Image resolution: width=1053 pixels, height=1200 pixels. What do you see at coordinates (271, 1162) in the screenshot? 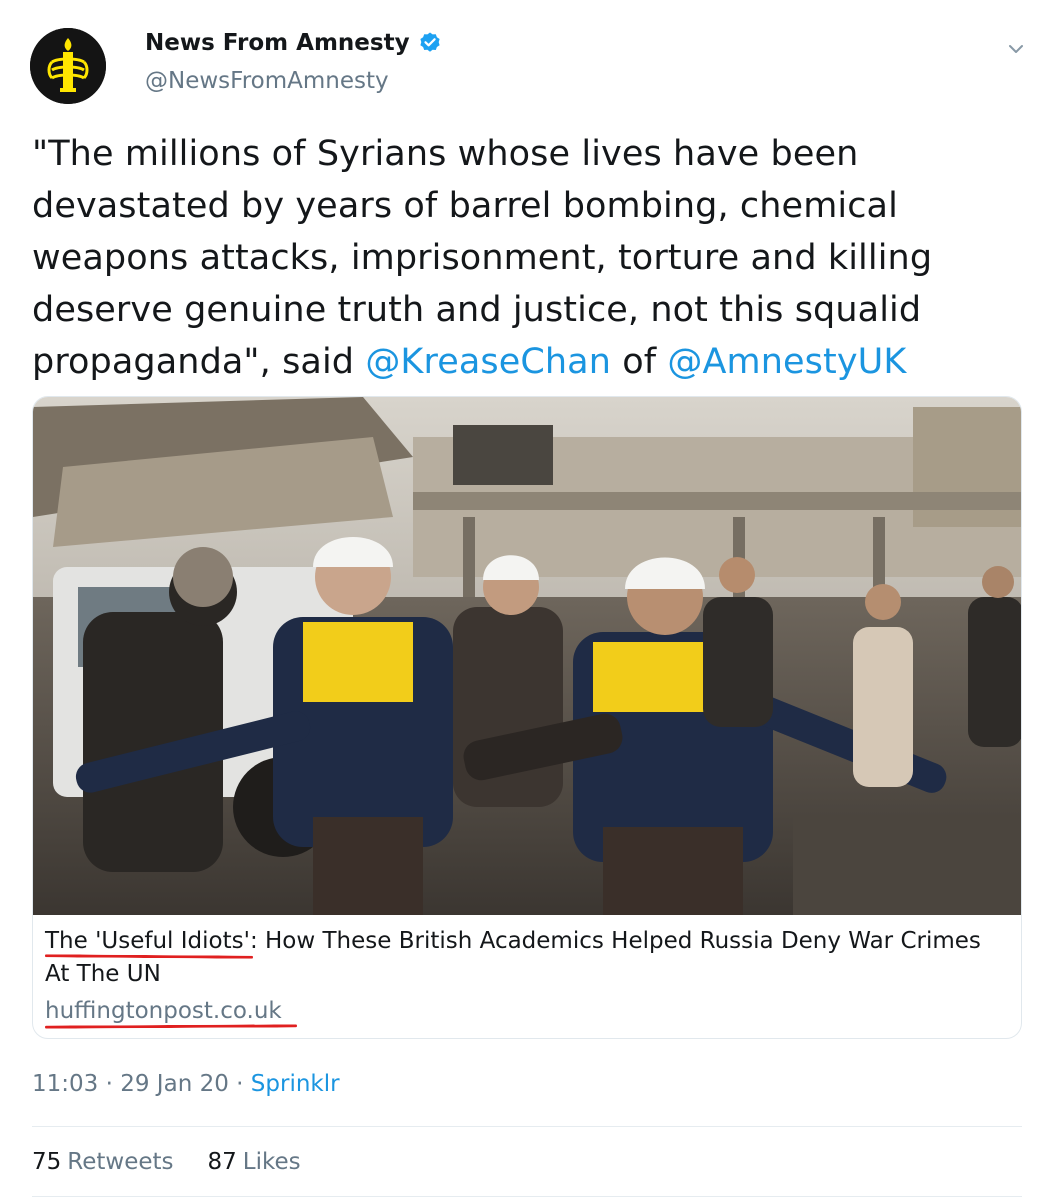
I see `likes-label: Likes` at bounding box center [271, 1162].